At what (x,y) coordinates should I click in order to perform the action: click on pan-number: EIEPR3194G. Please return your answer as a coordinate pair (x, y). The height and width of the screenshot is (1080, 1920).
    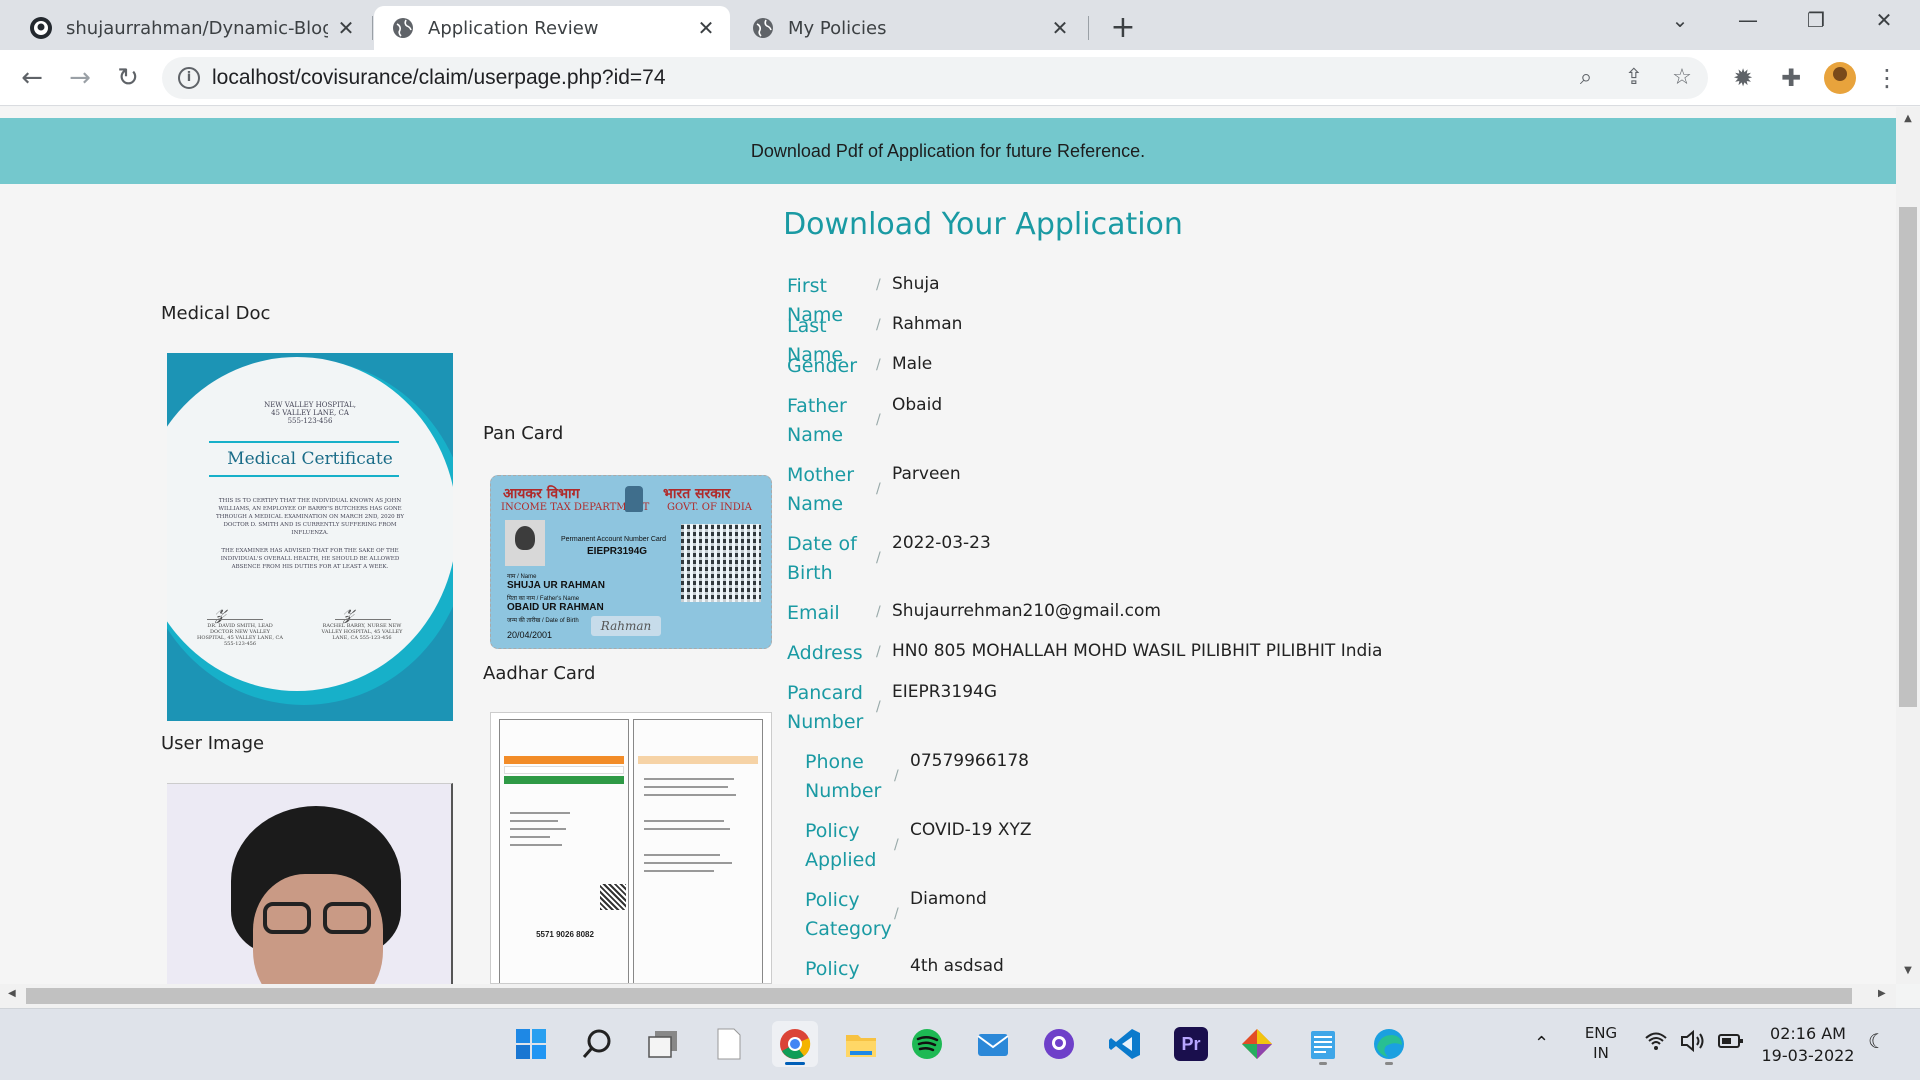
    Looking at the image, I should click on (617, 551).